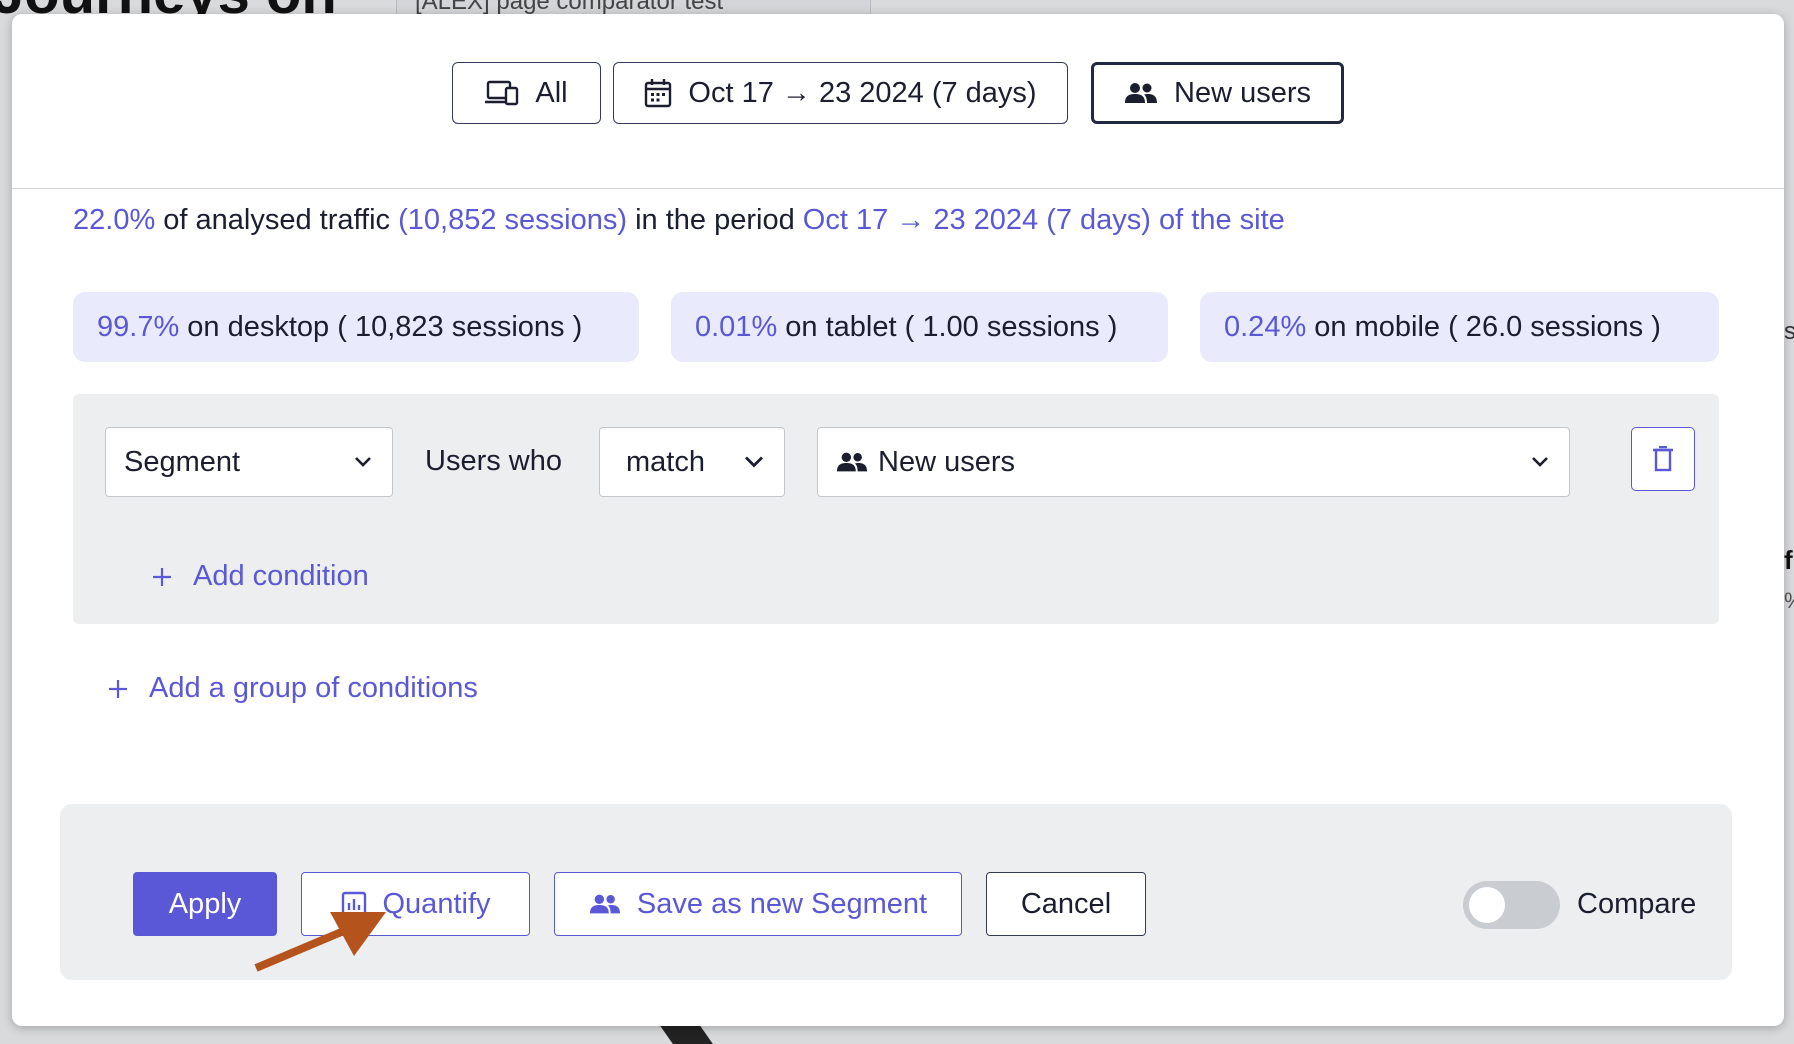 The image size is (1794, 1044). What do you see at coordinates (313, 688) in the screenshot?
I see `add-group-label: Add a group of conditions` at bounding box center [313, 688].